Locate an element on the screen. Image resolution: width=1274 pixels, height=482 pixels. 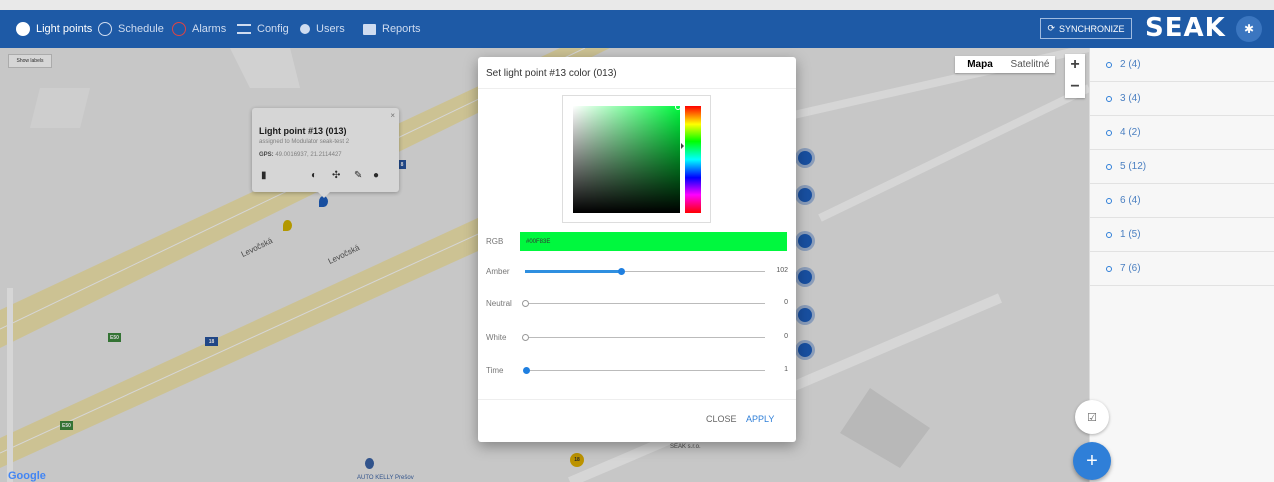
add-button: + is located at coordinates (1092, 461).